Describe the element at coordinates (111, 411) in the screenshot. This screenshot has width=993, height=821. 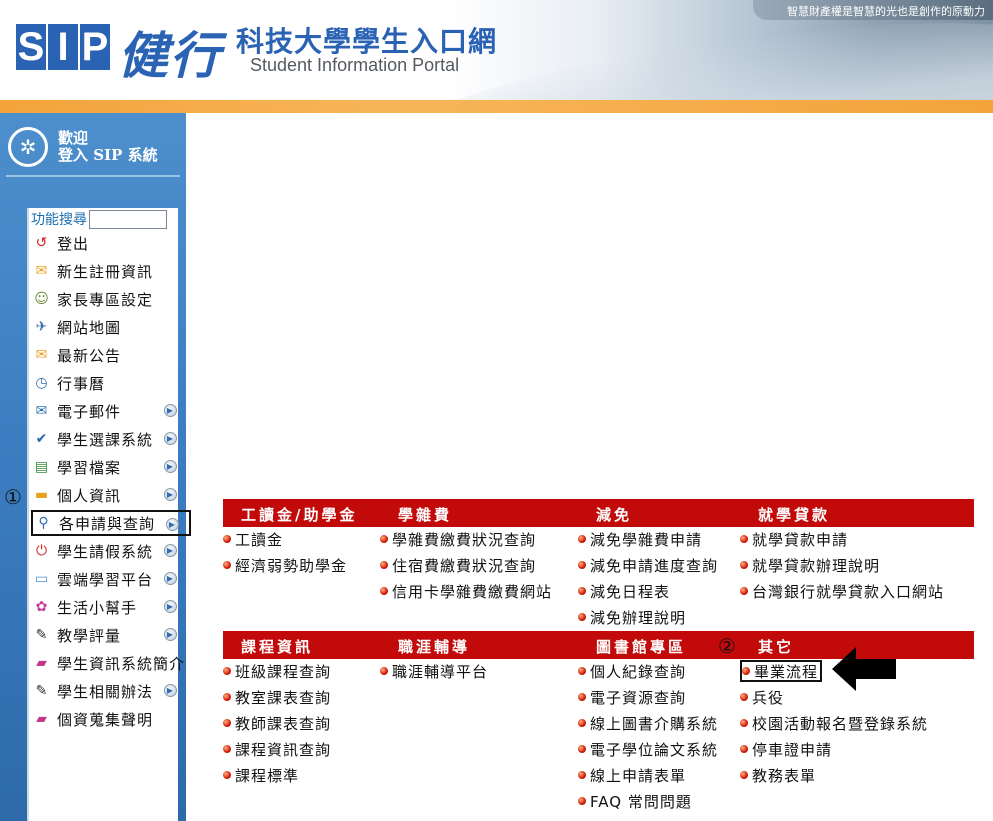
I see `sidebar-item: ✉ 電子郵件 ▶` at that location.